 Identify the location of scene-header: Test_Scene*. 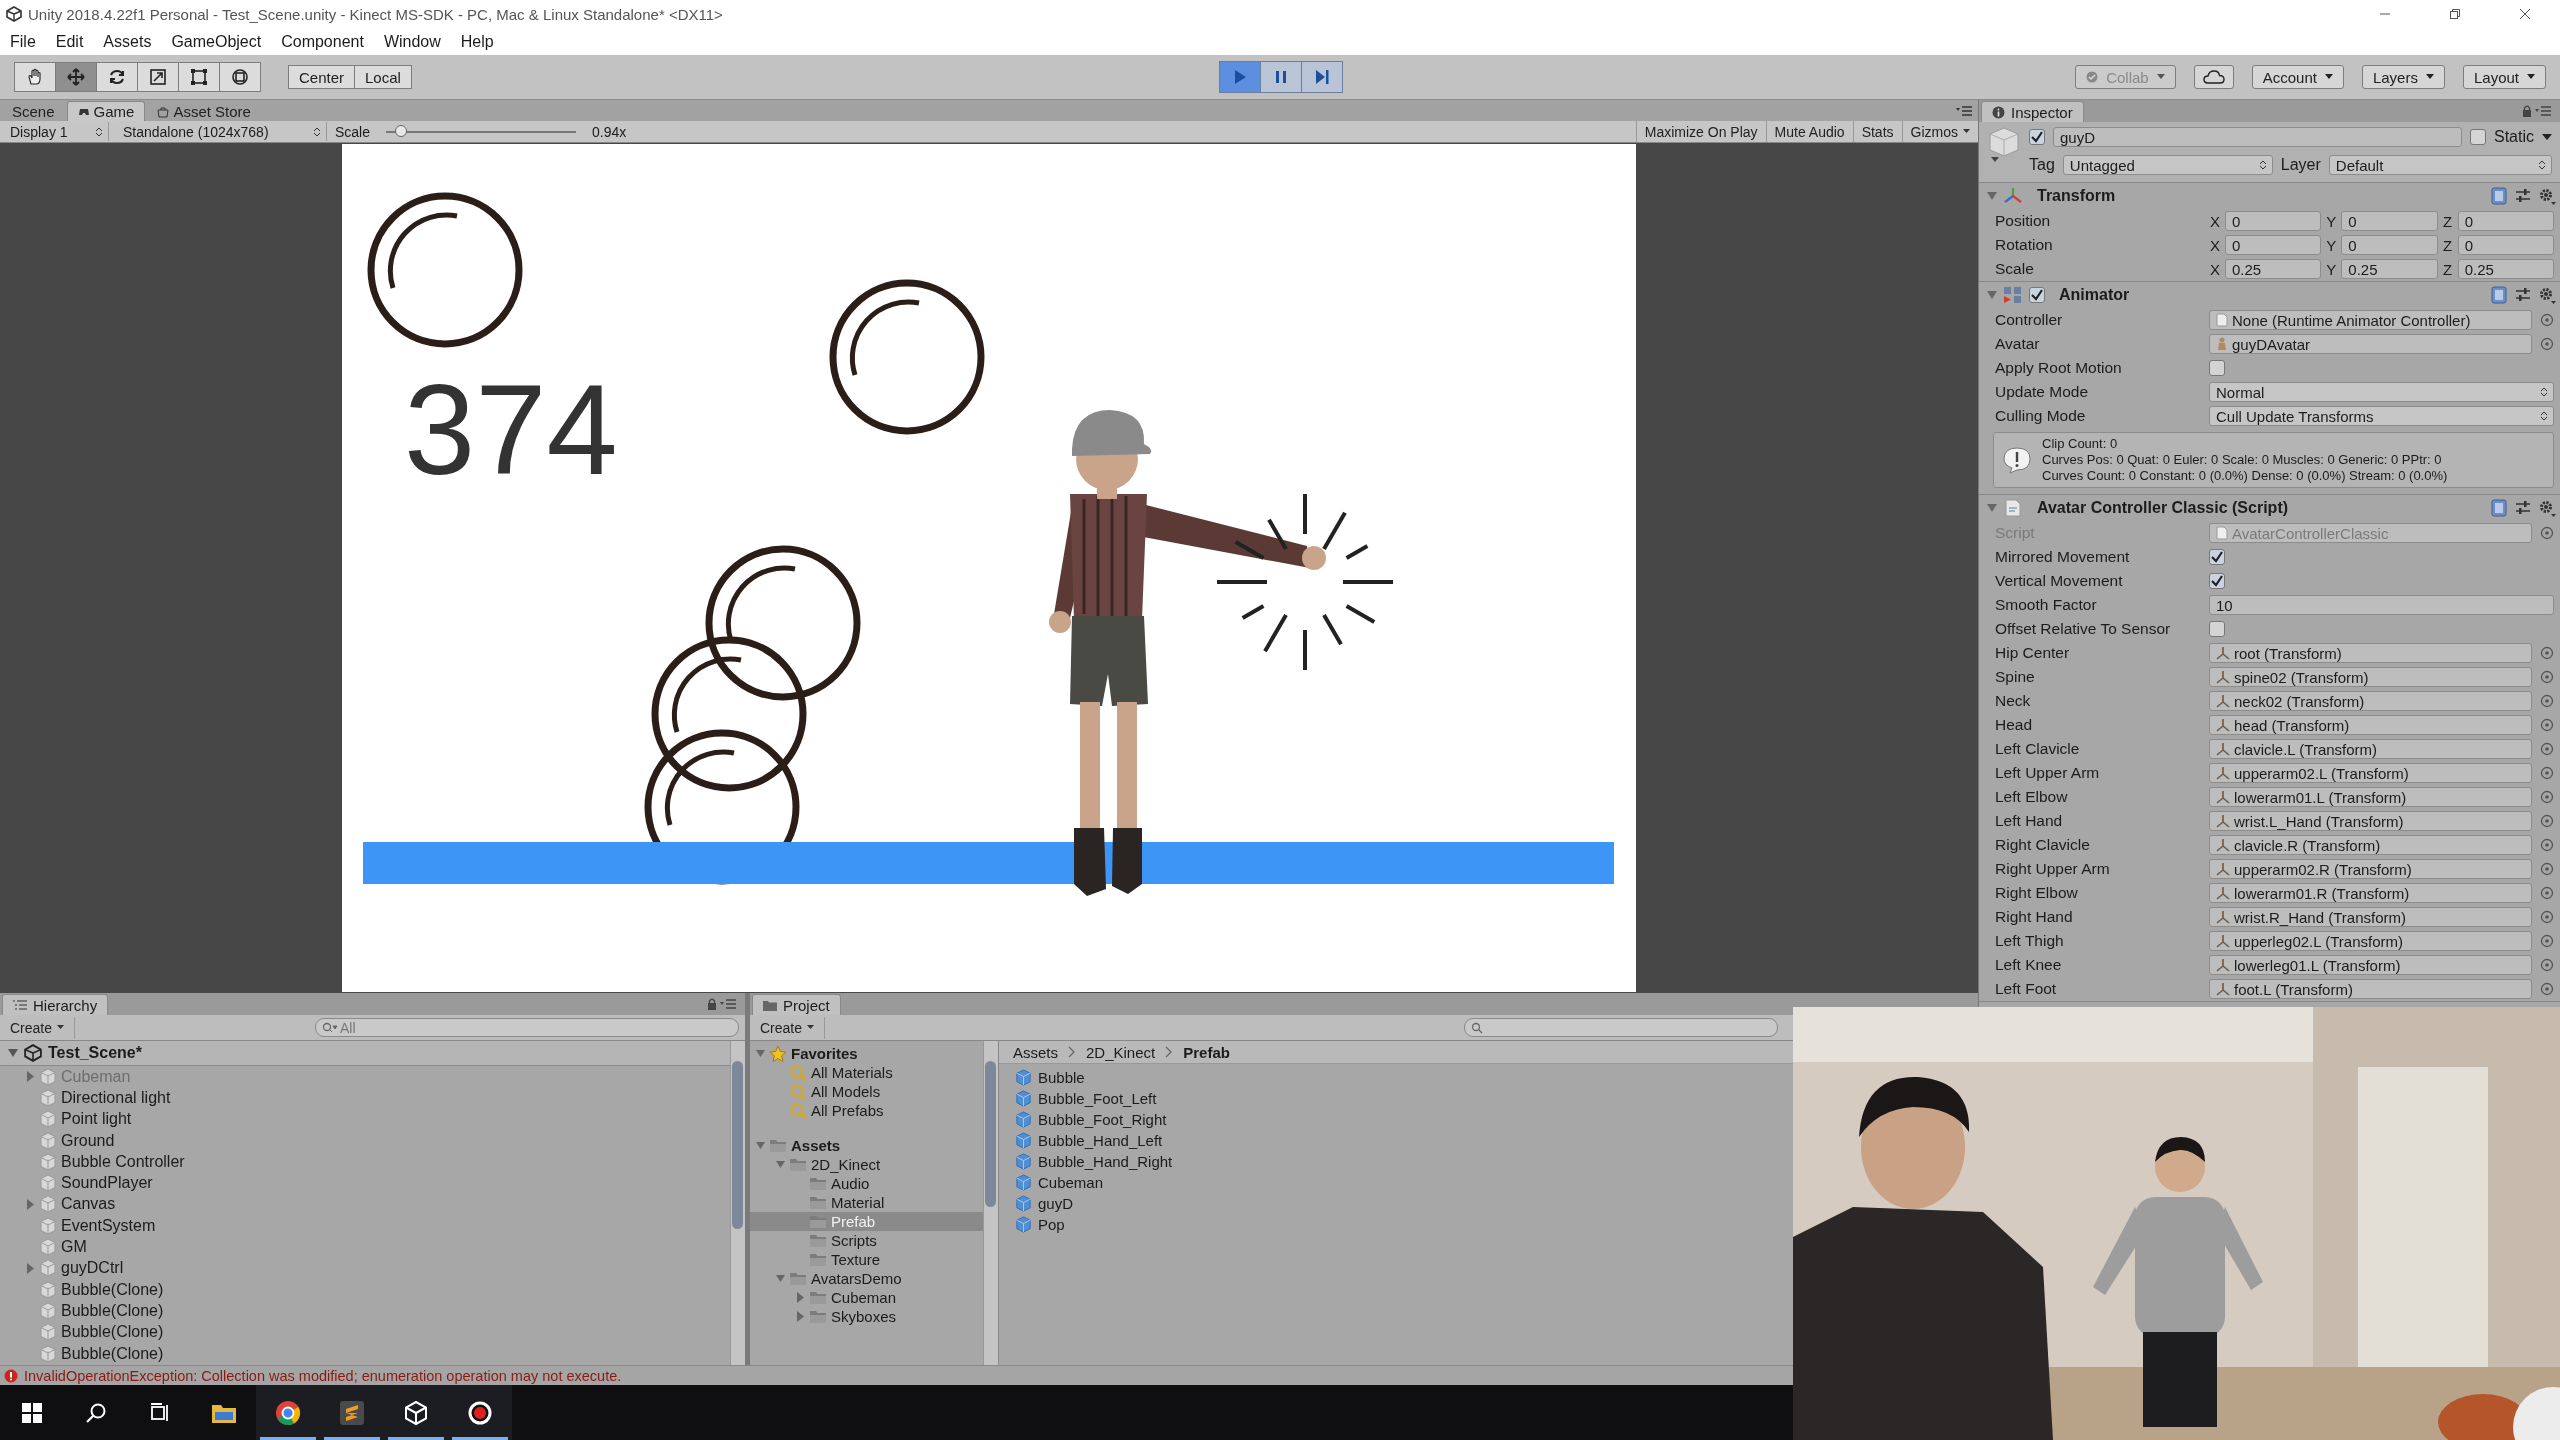
(365, 1053).